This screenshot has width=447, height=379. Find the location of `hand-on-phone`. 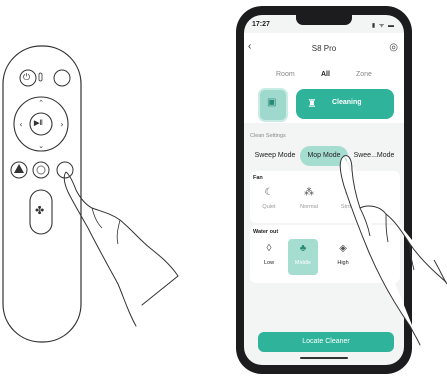

hand-on-phone is located at coordinates (393, 250).